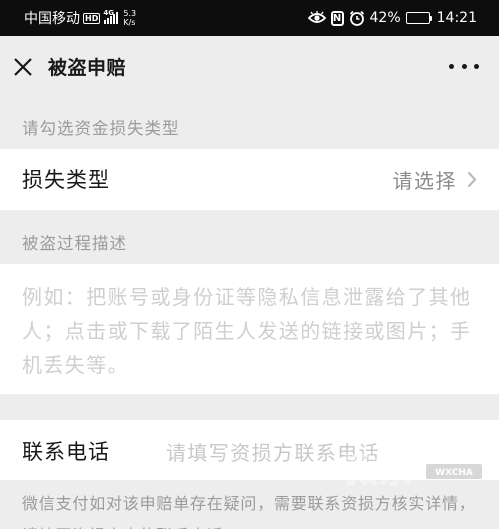 The image size is (499, 529). I want to click on loss-type-label: 损失类型, so click(66, 180).